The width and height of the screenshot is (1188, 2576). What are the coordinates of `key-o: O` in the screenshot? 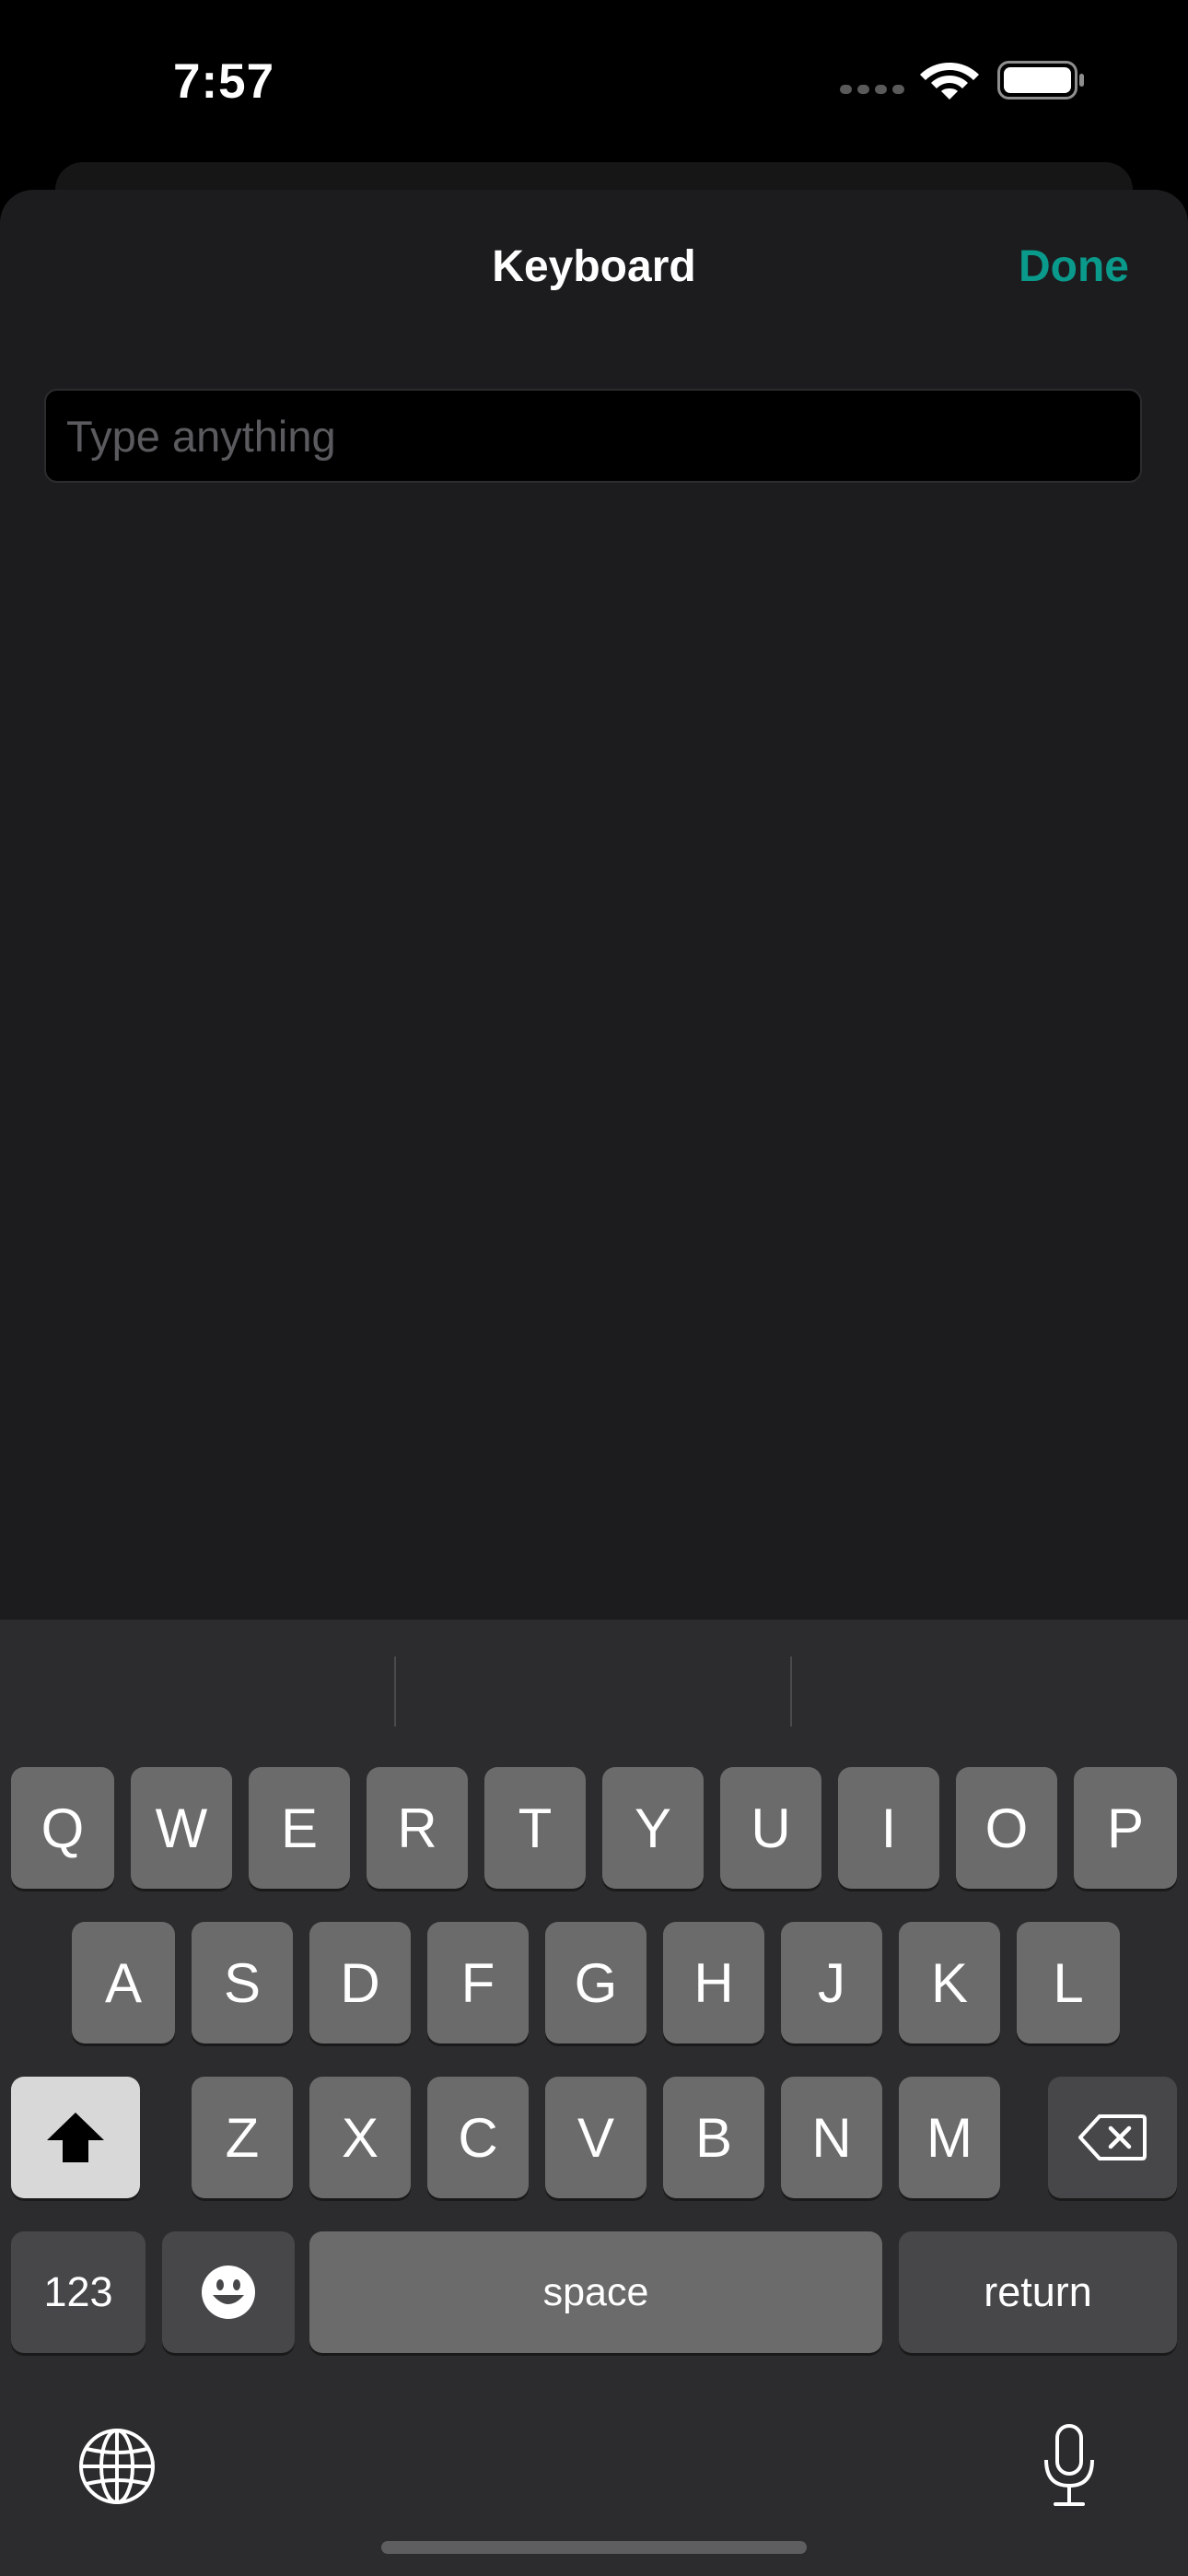 It's located at (1007, 1828).